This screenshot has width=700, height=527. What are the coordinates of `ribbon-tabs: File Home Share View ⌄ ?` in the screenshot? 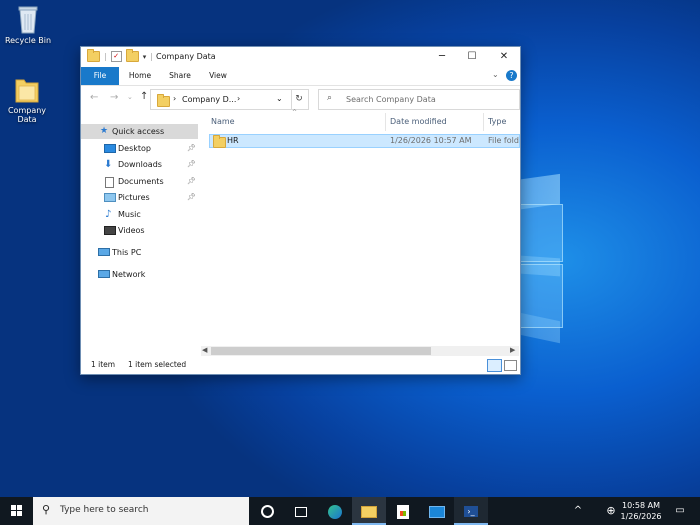 It's located at (300, 76).